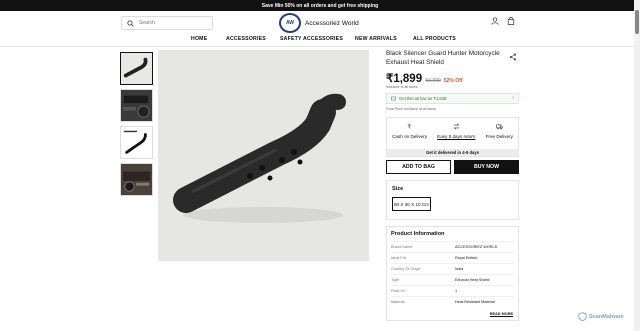 Image resolution: width=640 pixels, height=331 pixels. I want to click on feature-cod-label: Cash on Delivery, so click(410, 136).